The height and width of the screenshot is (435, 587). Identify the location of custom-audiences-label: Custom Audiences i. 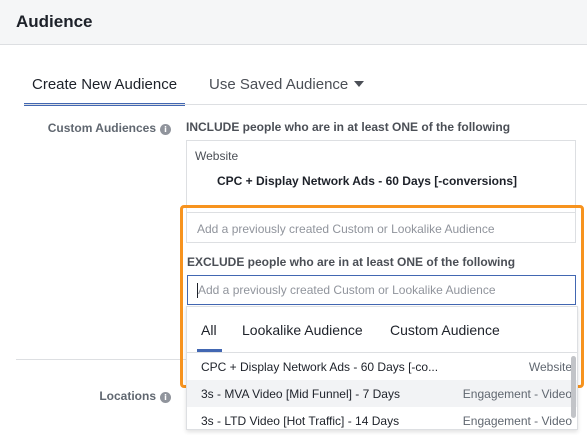
(109, 128).